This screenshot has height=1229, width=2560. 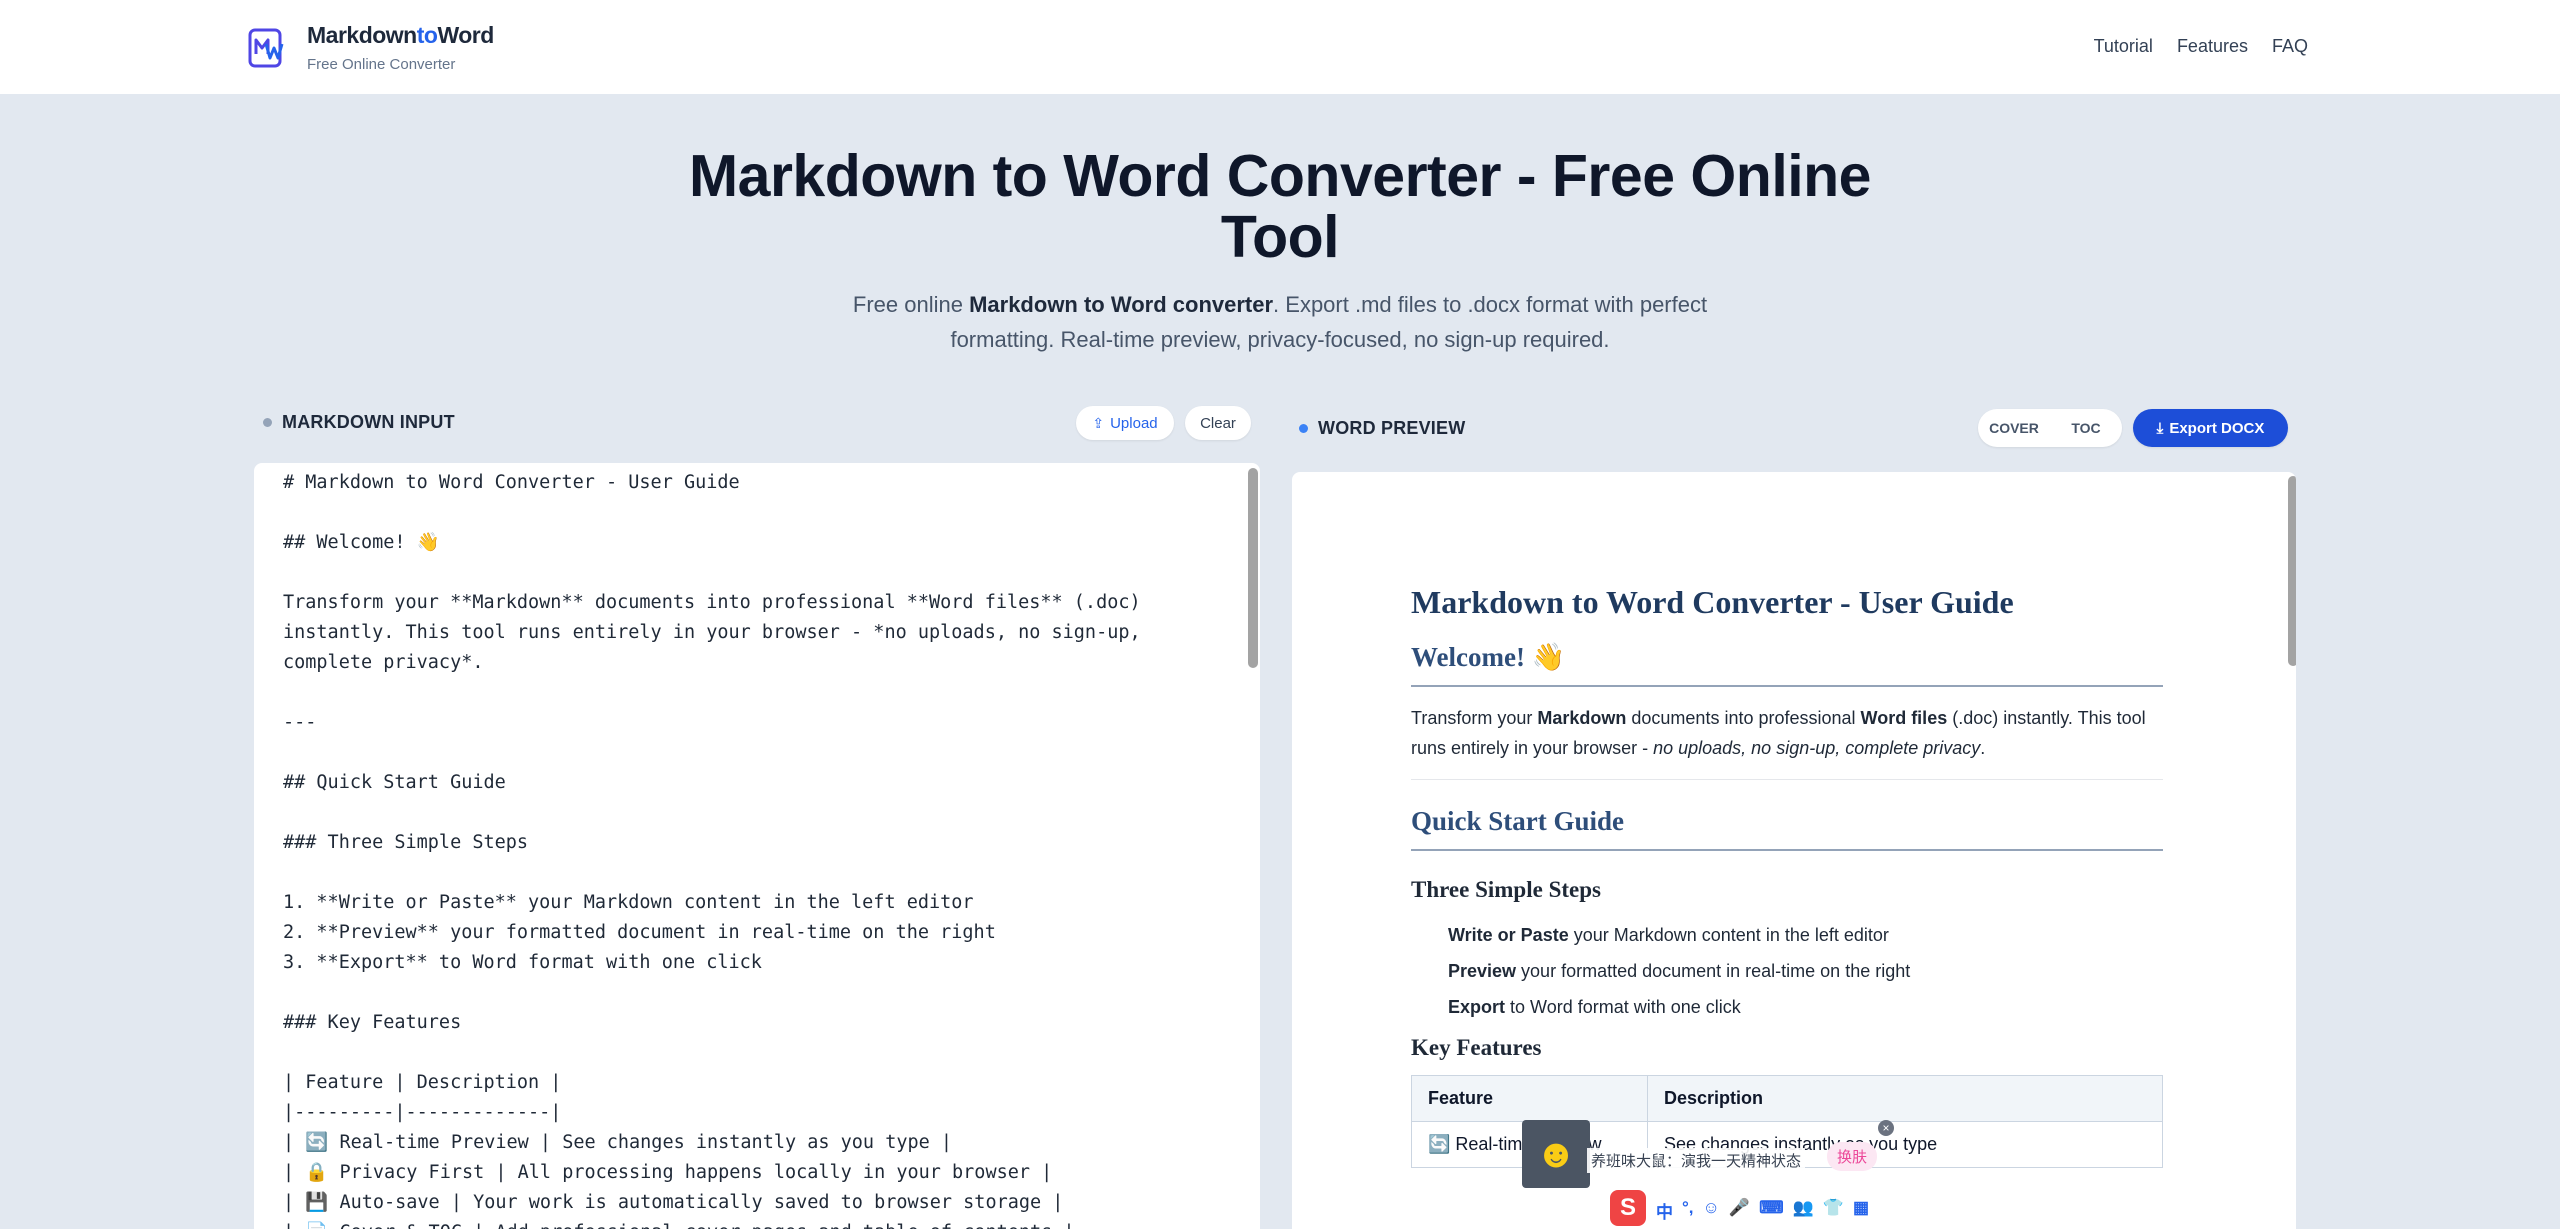 What do you see at coordinates (1739, 1210) in the screenshot?
I see `ime-voice-icon: 🎤` at bounding box center [1739, 1210].